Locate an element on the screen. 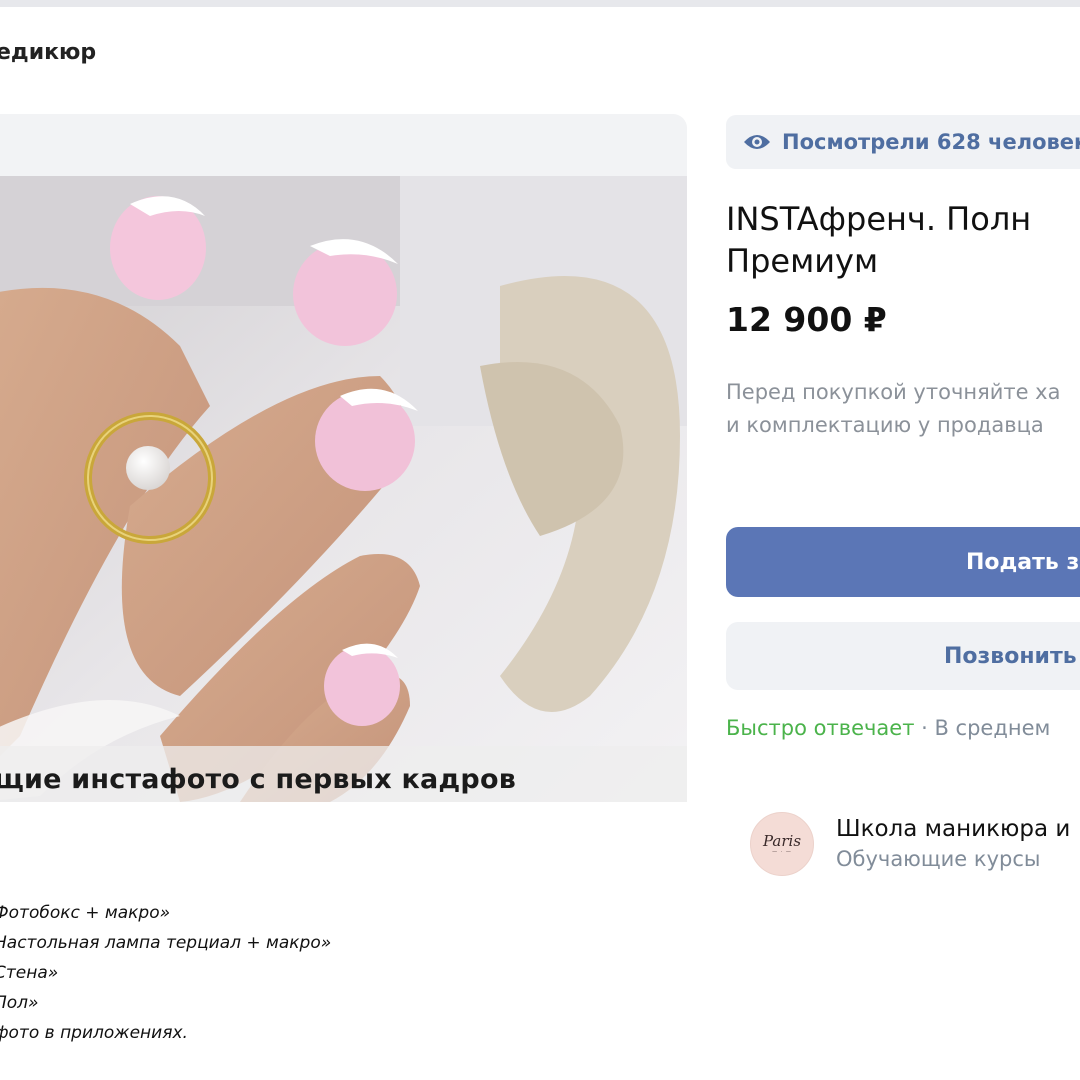  reply-average: В среднем is located at coordinates (992, 728).